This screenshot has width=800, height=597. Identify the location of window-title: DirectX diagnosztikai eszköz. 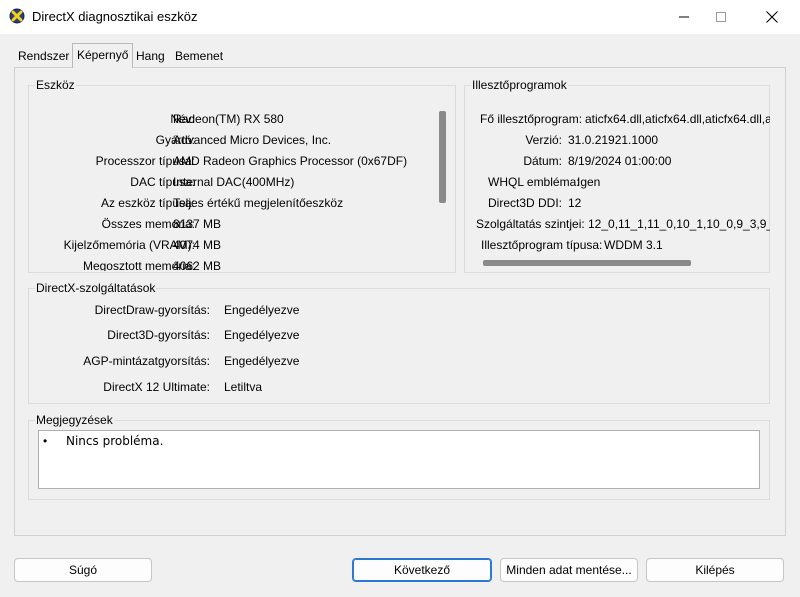
(115, 16).